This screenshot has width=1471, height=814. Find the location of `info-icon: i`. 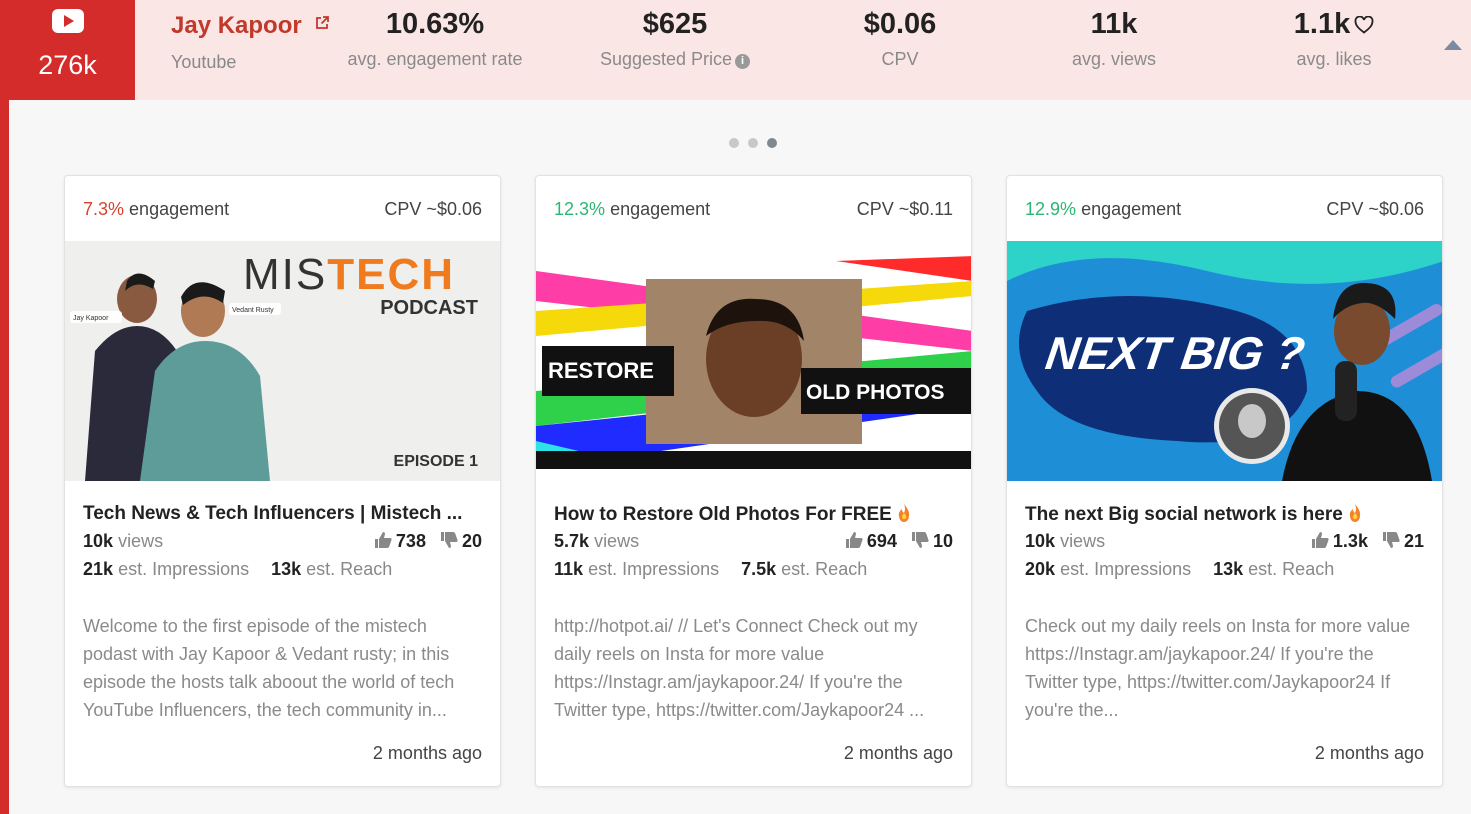

info-icon: i is located at coordinates (743, 61).